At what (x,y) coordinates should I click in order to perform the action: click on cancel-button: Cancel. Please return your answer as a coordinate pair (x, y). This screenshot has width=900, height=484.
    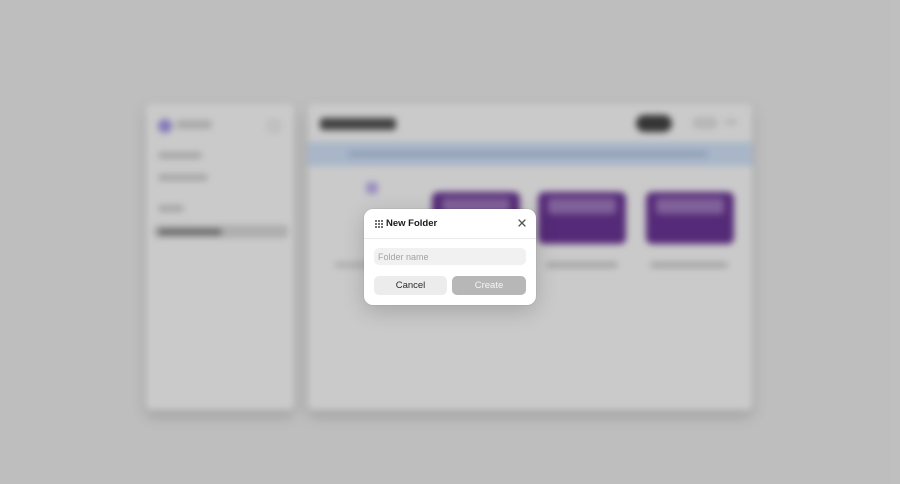
    Looking at the image, I should click on (410, 285).